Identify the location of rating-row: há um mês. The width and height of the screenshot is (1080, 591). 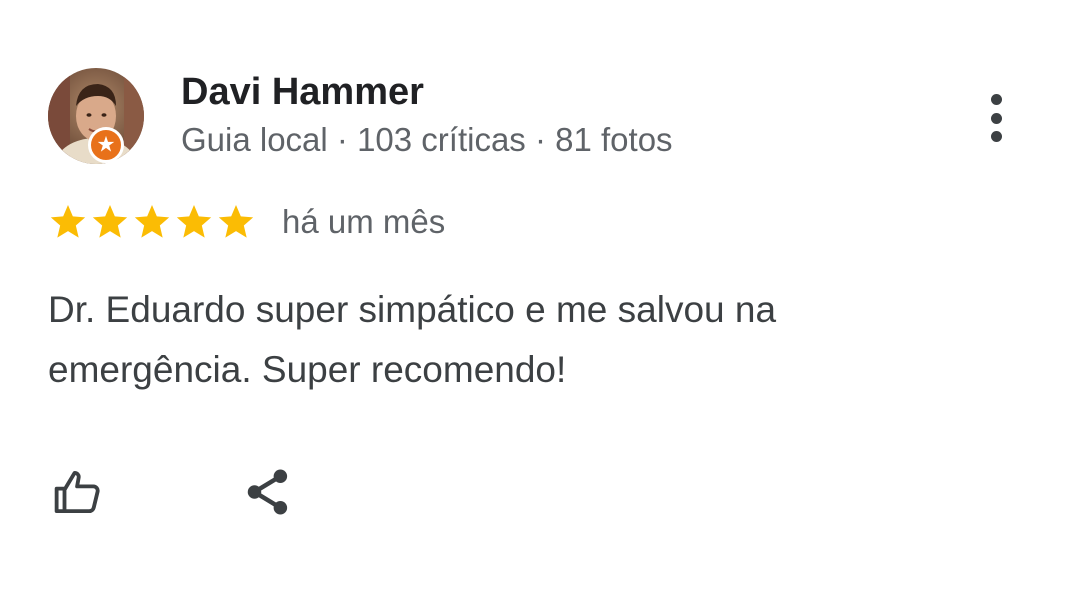
(246, 222).